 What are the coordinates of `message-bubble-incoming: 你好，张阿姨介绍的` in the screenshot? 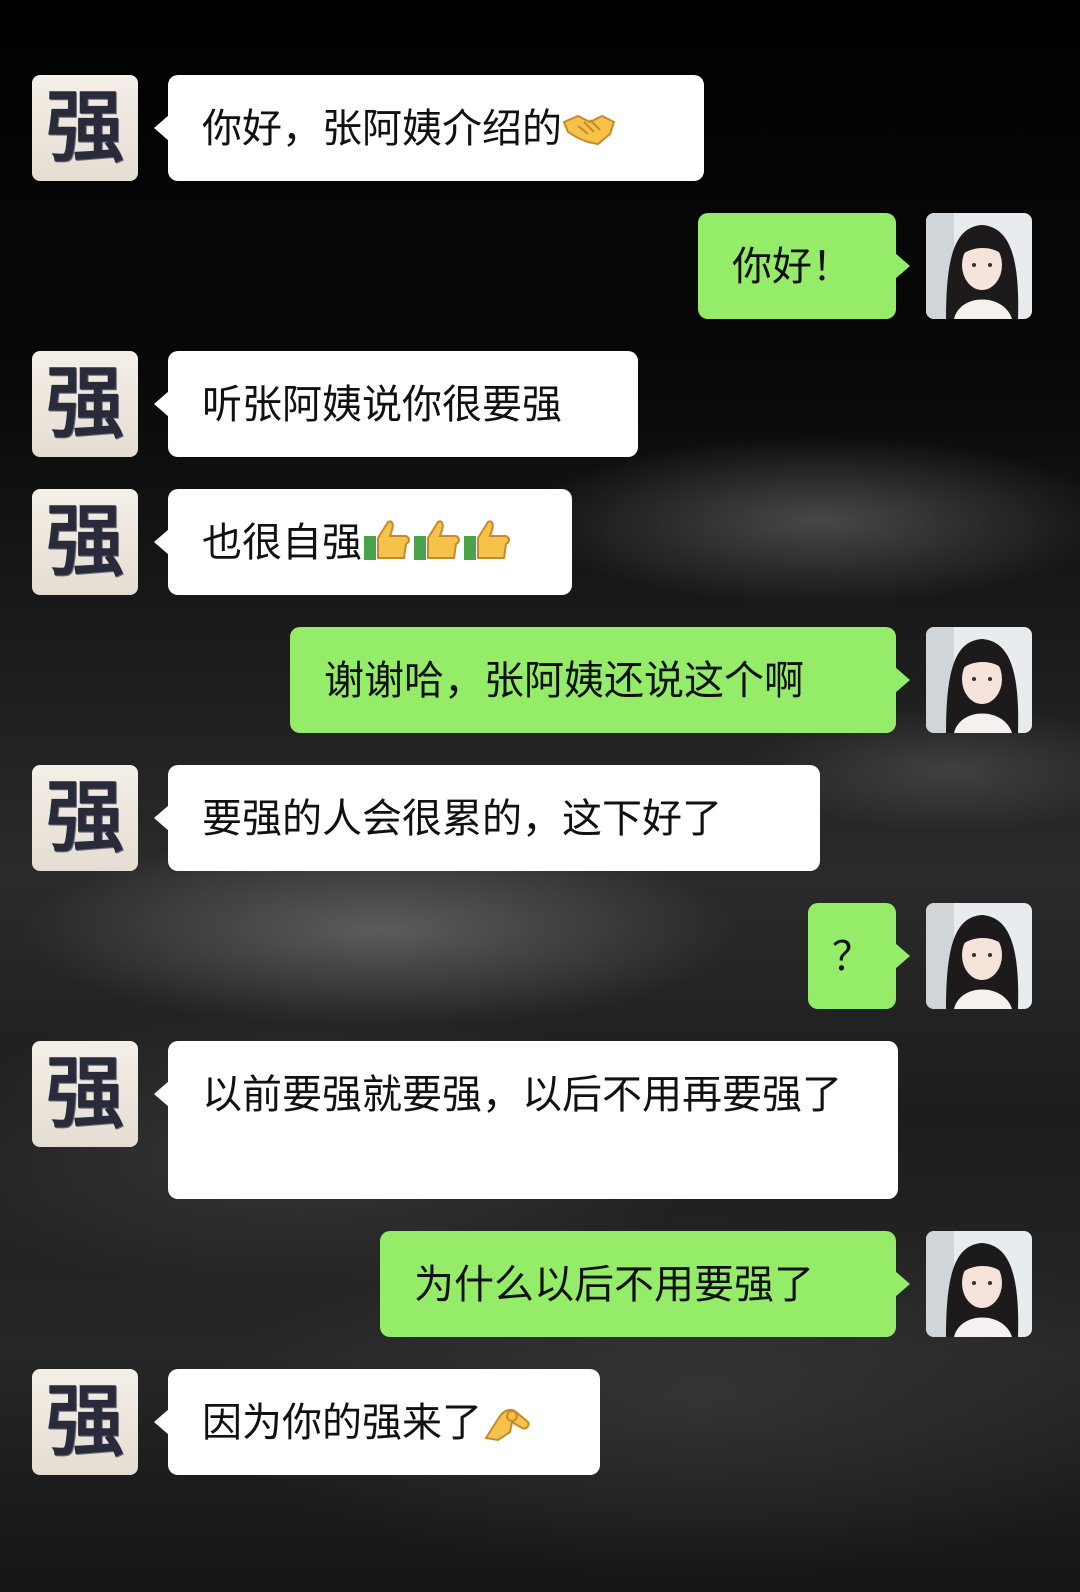 It's located at (429, 128).